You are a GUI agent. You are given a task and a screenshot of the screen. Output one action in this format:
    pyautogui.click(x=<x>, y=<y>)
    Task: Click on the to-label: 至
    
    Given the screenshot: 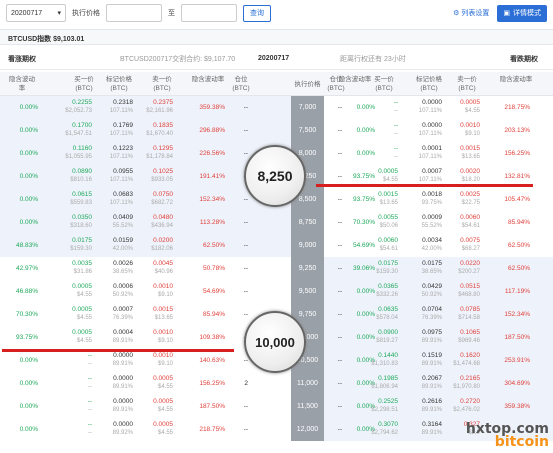 What is the action you would take?
    pyautogui.click(x=171, y=13)
    